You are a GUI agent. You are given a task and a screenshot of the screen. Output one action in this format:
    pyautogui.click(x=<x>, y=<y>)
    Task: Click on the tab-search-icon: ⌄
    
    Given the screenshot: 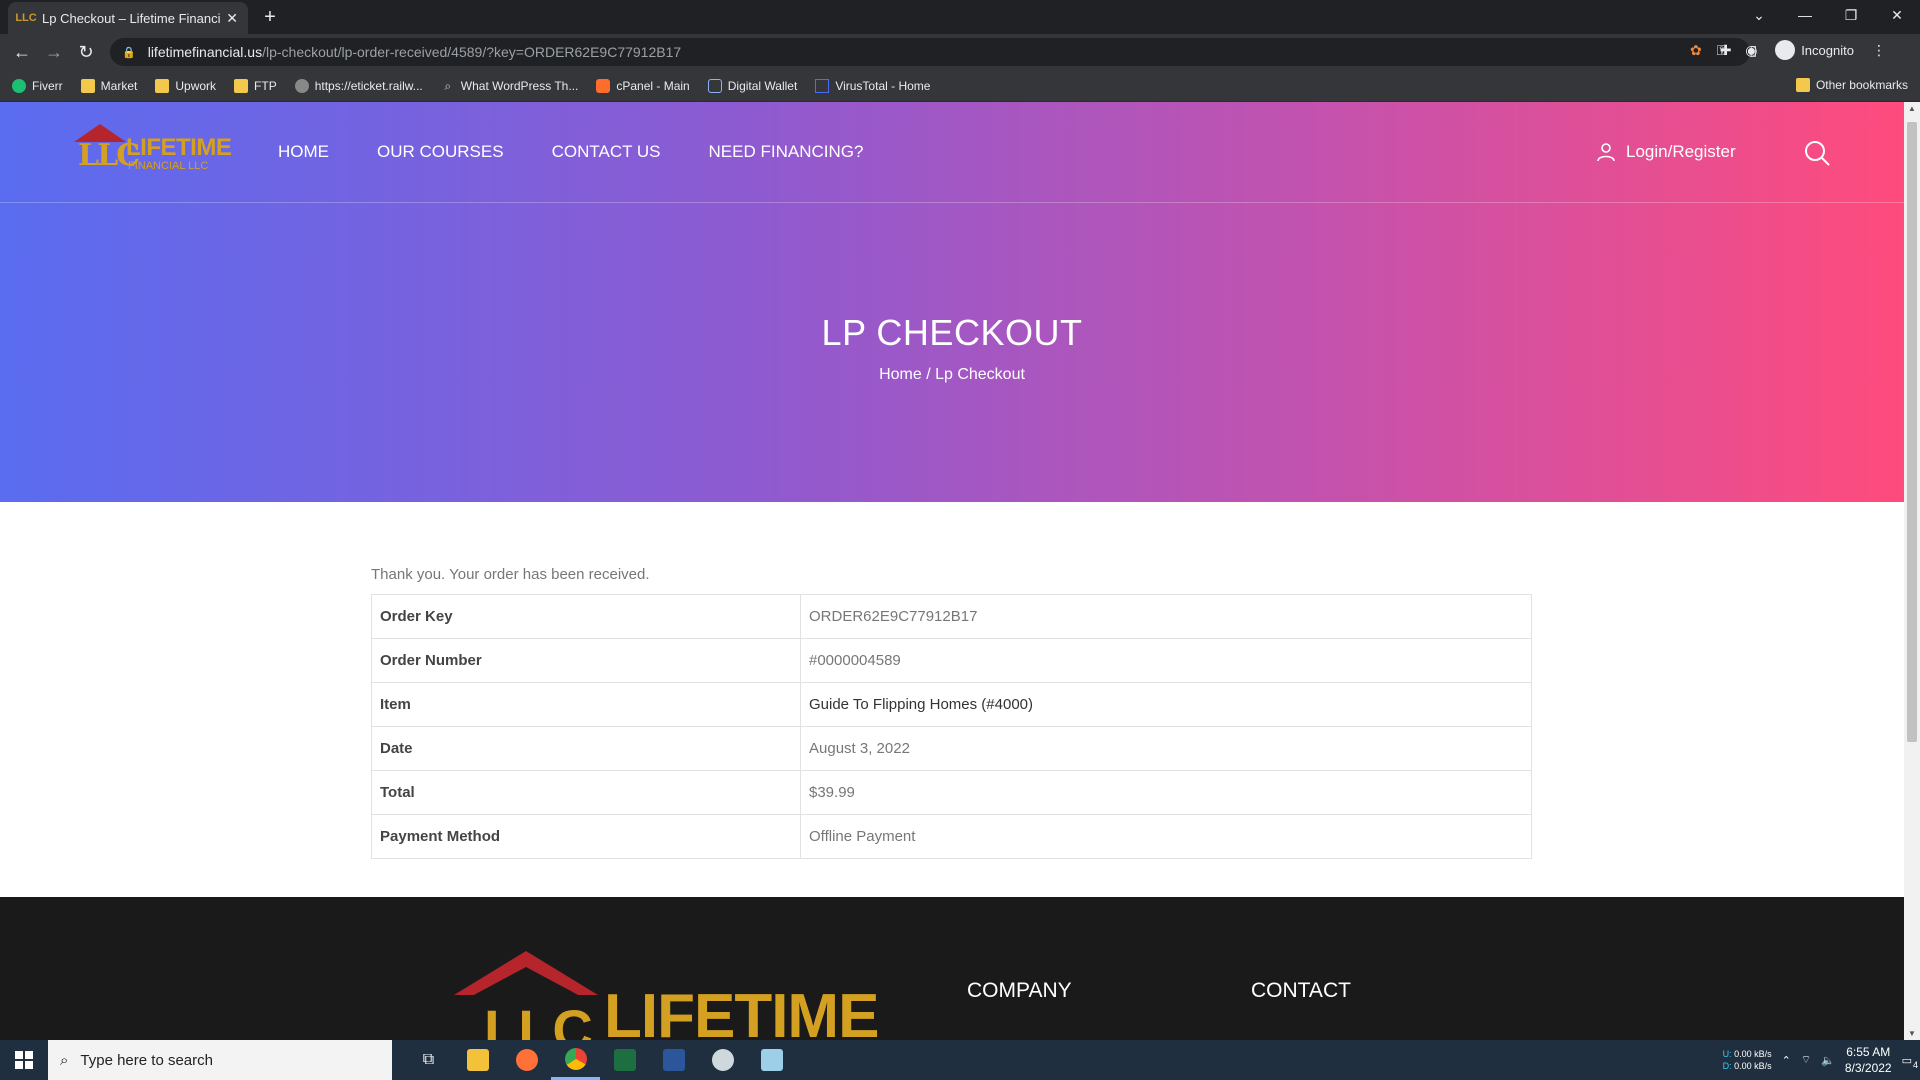 What is the action you would take?
    pyautogui.click(x=1759, y=15)
    